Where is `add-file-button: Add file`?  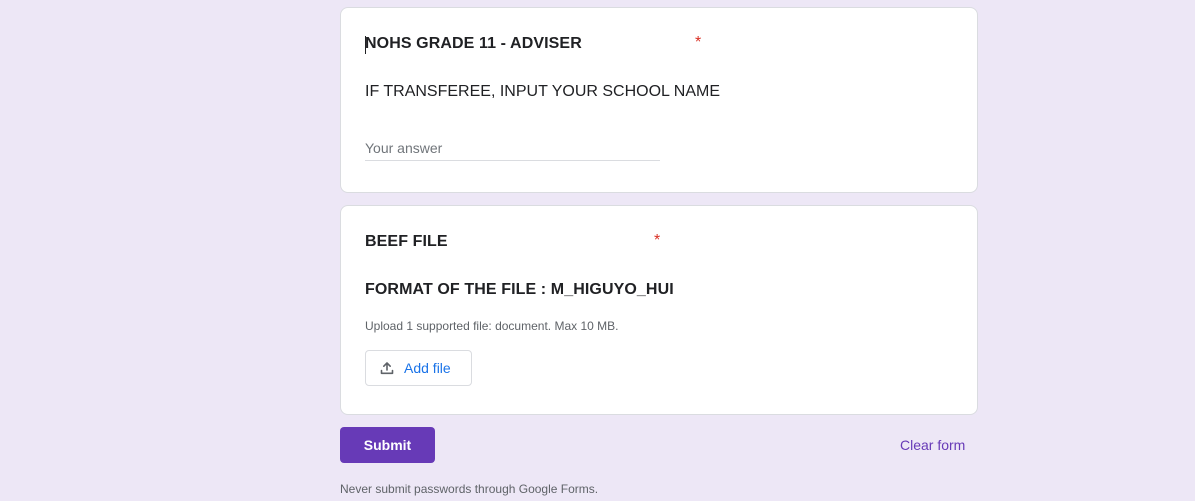 add-file-button: Add file is located at coordinates (418, 368).